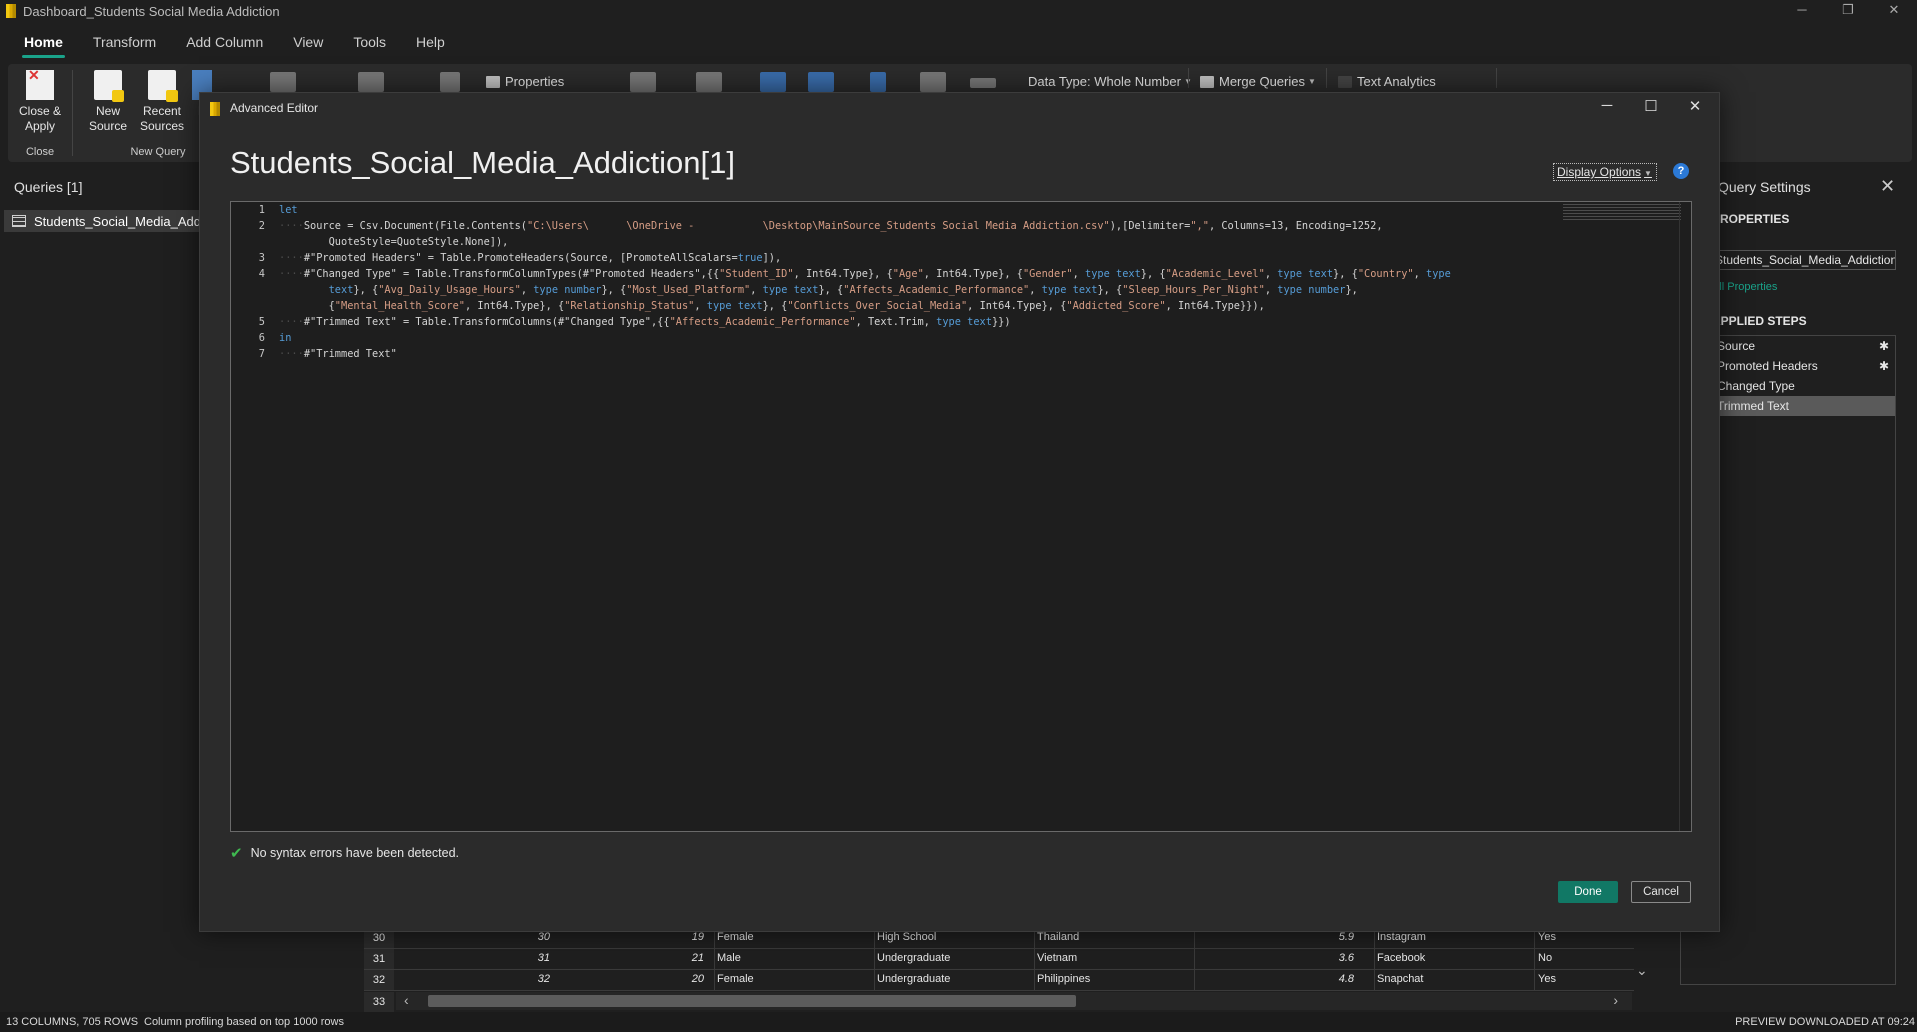 This screenshot has height=1032, width=1917. What do you see at coordinates (244, 1022) in the screenshot?
I see `profiling-status: Column profiling based on top 1000 rows` at bounding box center [244, 1022].